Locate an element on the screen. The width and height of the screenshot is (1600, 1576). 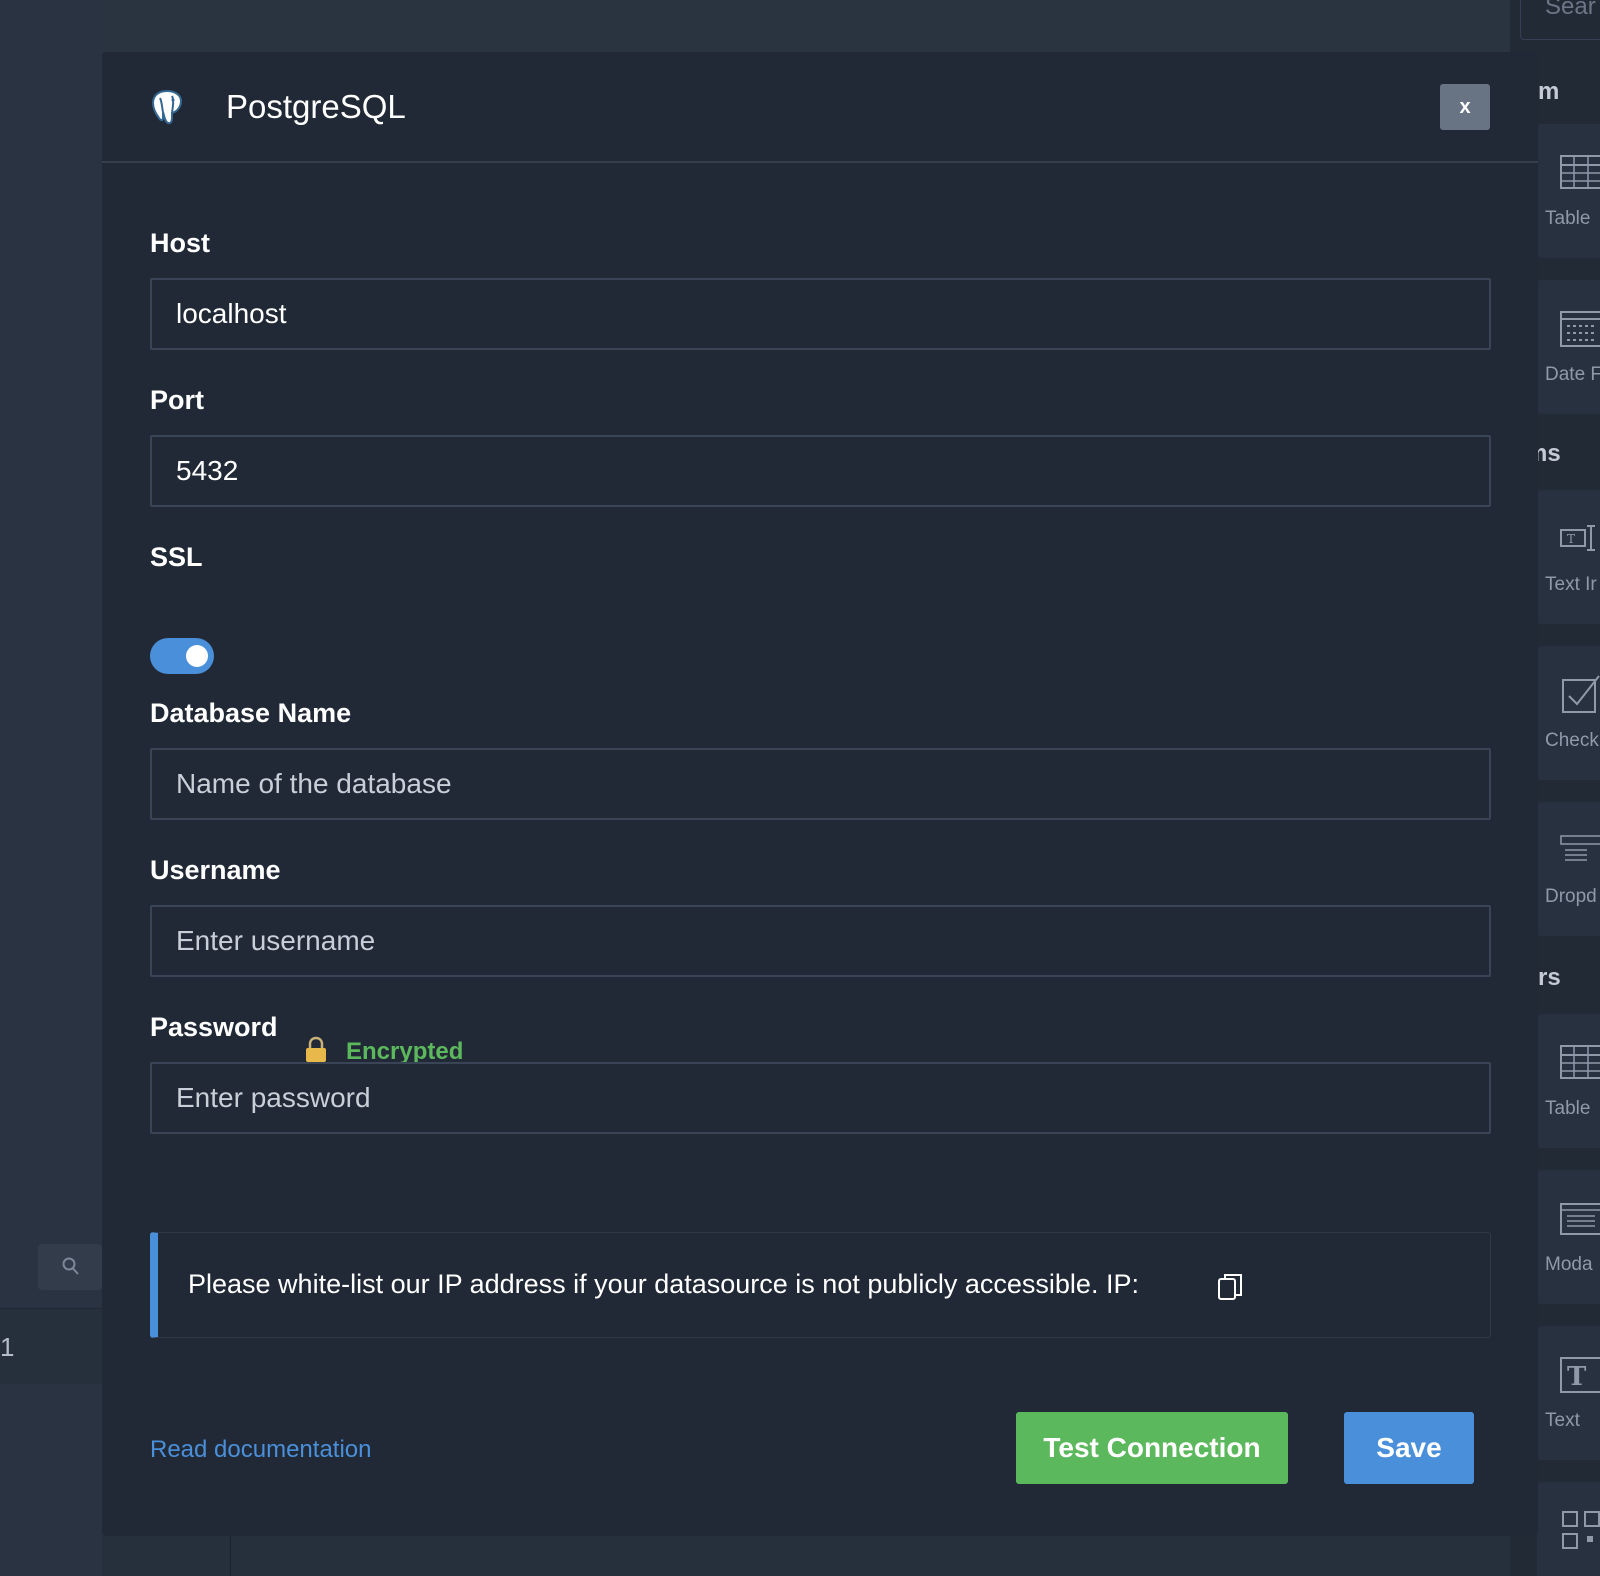
save-button: Save is located at coordinates (1409, 1448).